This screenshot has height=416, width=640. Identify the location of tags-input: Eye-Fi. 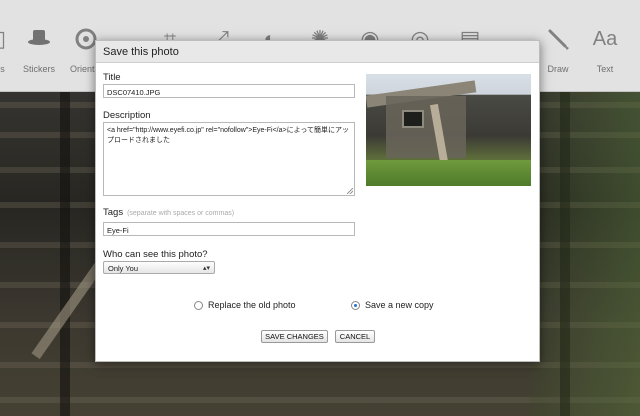
(229, 229).